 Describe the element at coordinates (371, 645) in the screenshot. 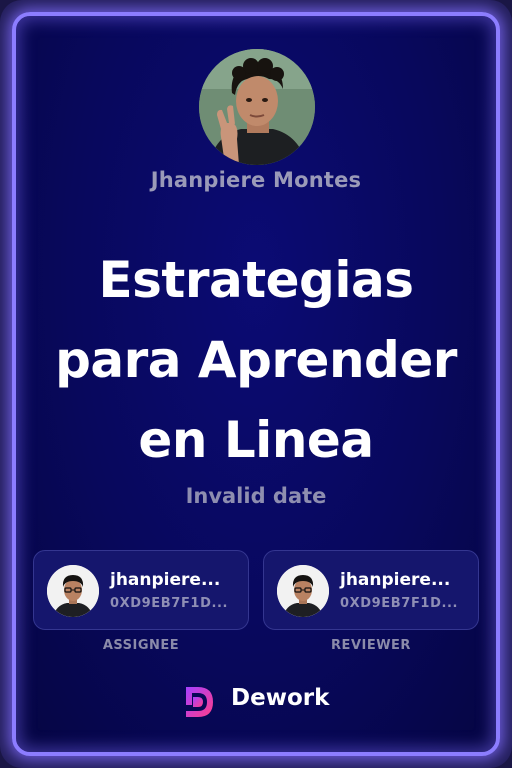

I see `reviewer-role-label: REVIEWER` at that location.